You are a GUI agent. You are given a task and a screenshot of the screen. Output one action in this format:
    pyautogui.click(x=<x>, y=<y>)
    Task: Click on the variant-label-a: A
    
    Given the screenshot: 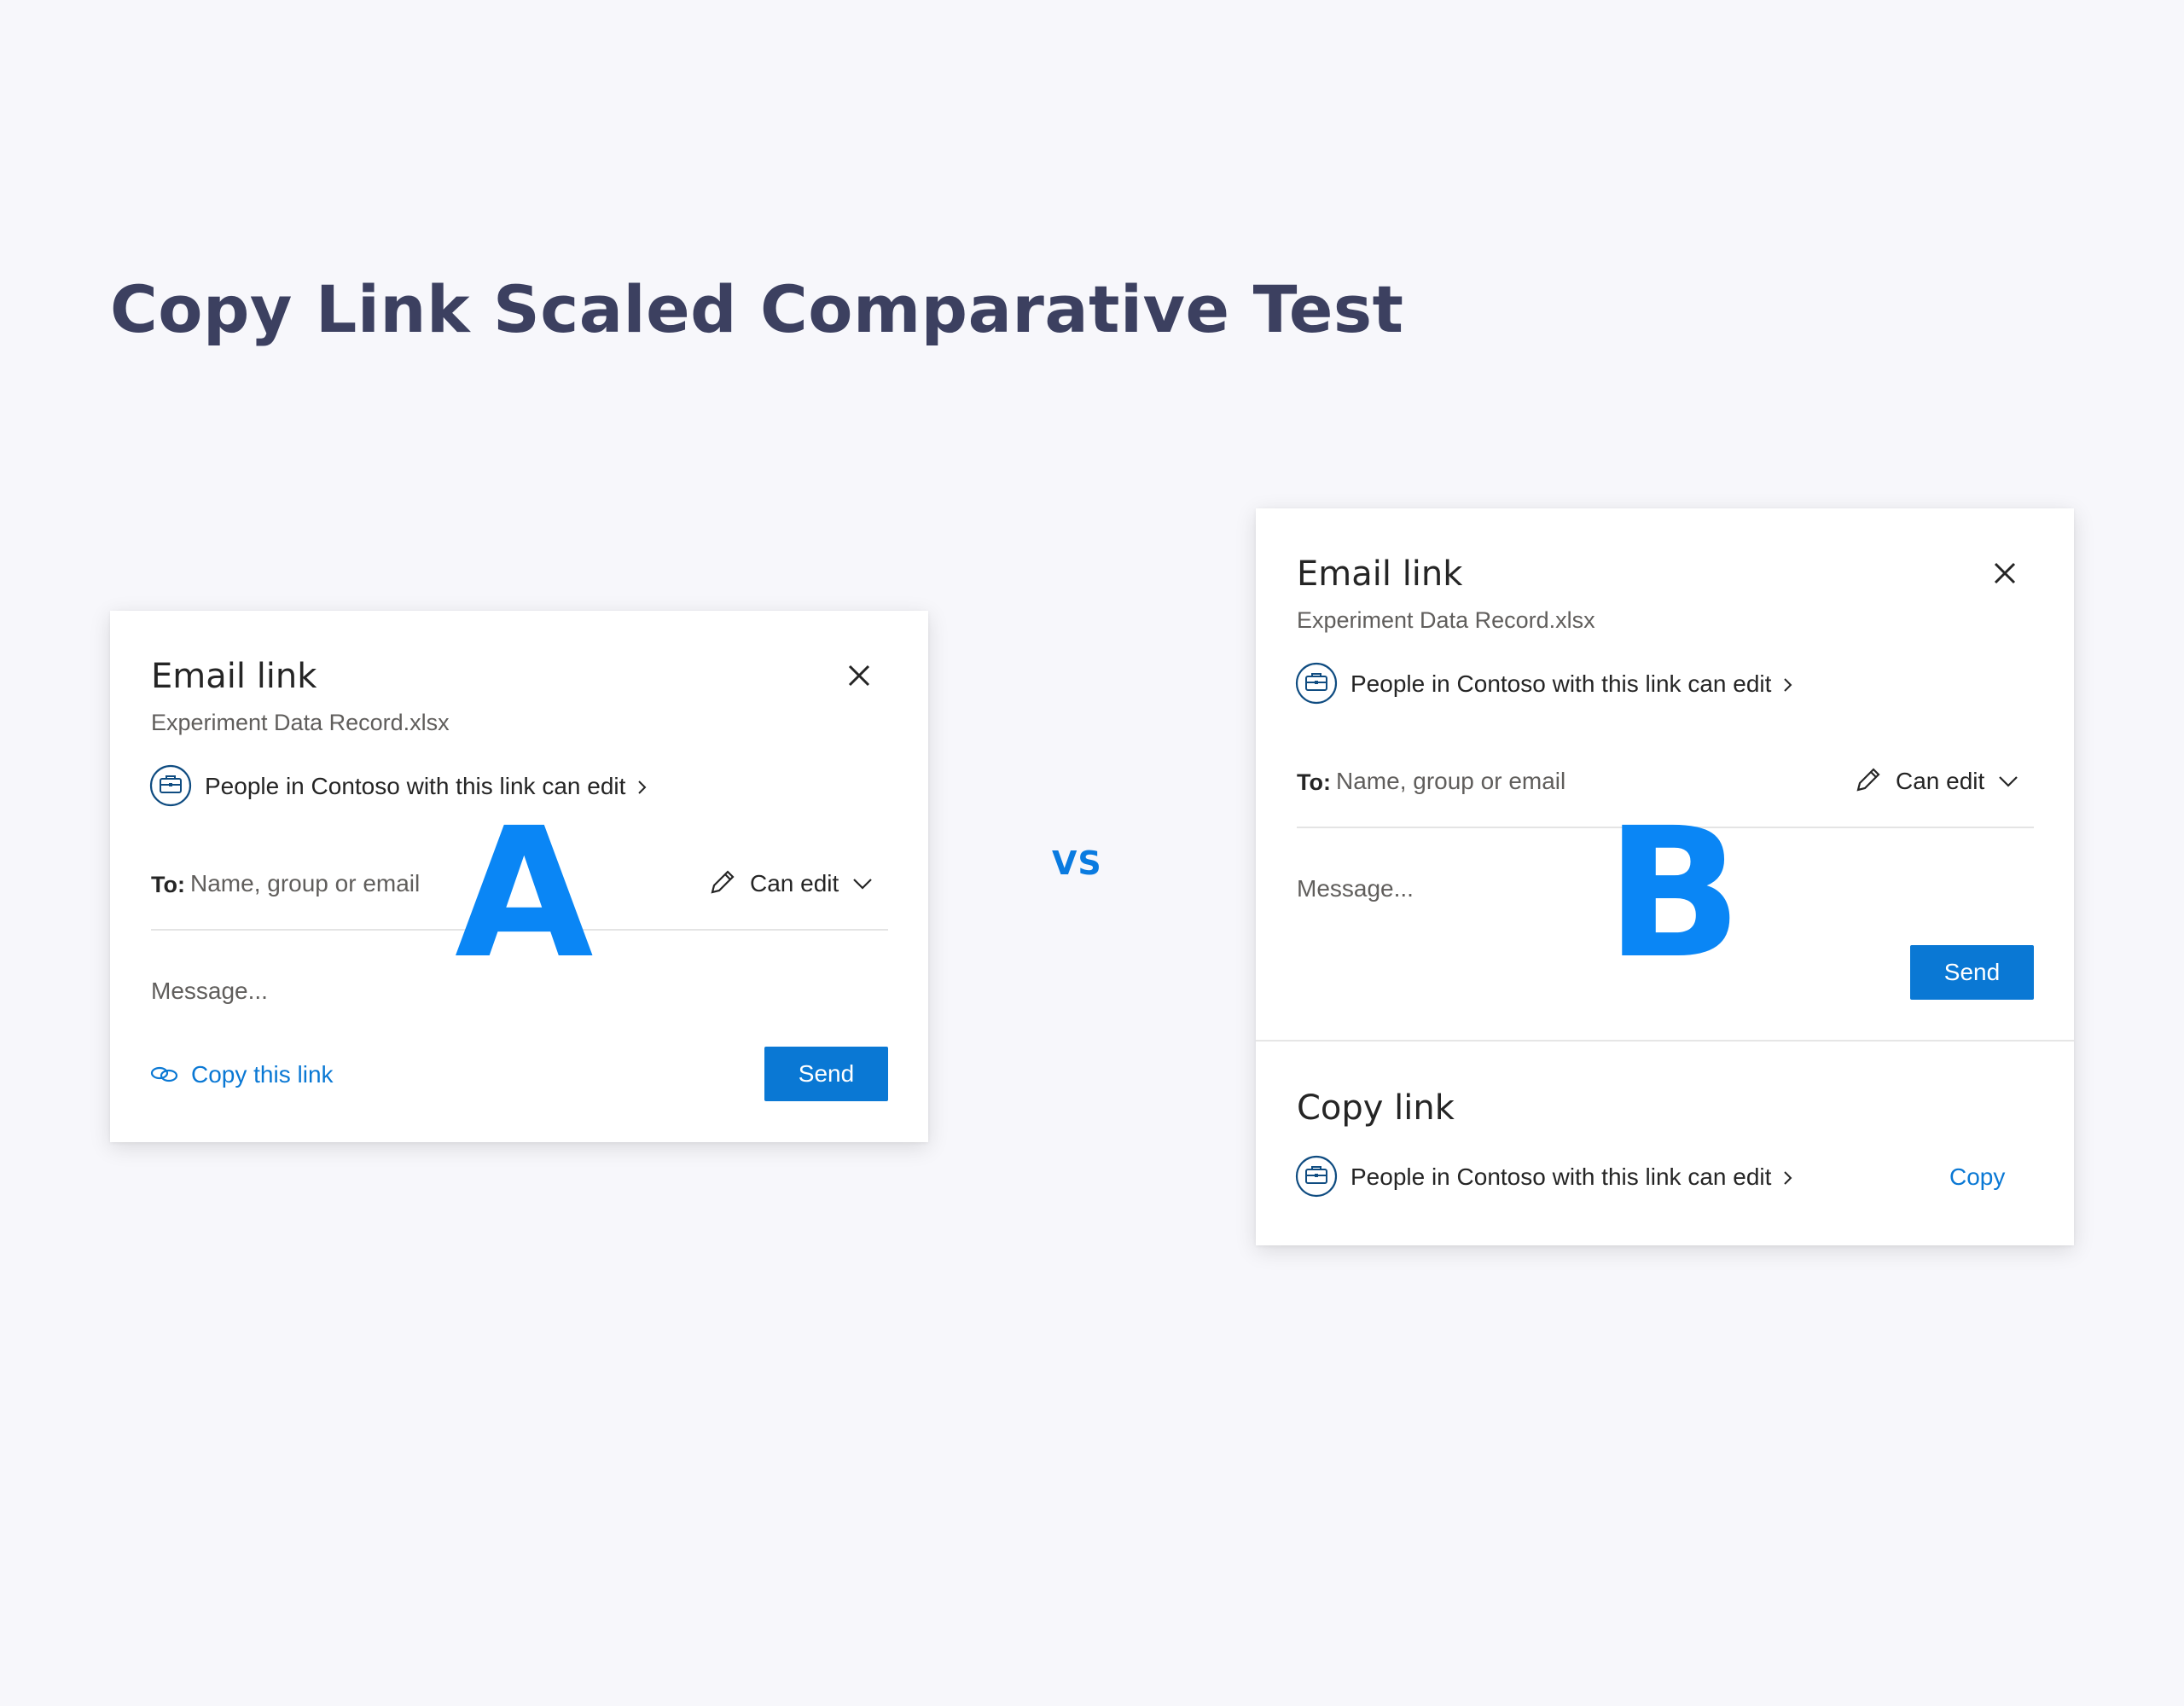 What is the action you would take?
    pyautogui.click(x=524, y=894)
    